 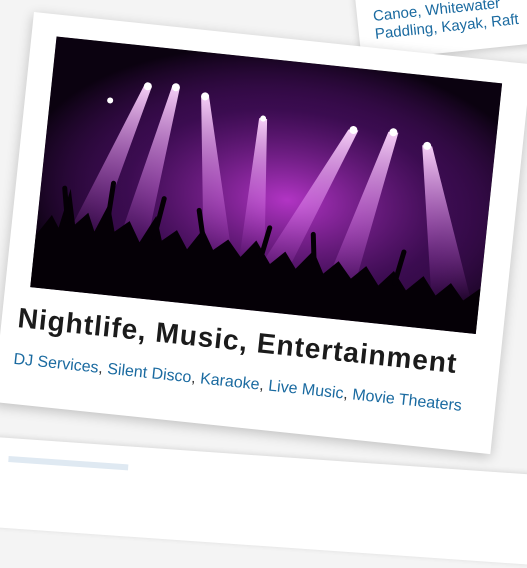 I want to click on card-divider, so click(x=68, y=463).